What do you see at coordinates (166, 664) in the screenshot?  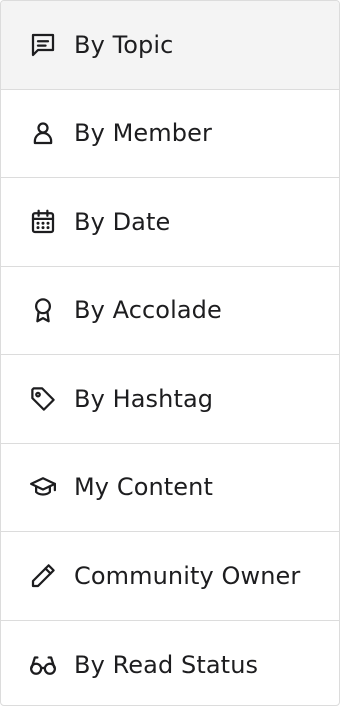 I see `menu-item-label: By Read Status` at bounding box center [166, 664].